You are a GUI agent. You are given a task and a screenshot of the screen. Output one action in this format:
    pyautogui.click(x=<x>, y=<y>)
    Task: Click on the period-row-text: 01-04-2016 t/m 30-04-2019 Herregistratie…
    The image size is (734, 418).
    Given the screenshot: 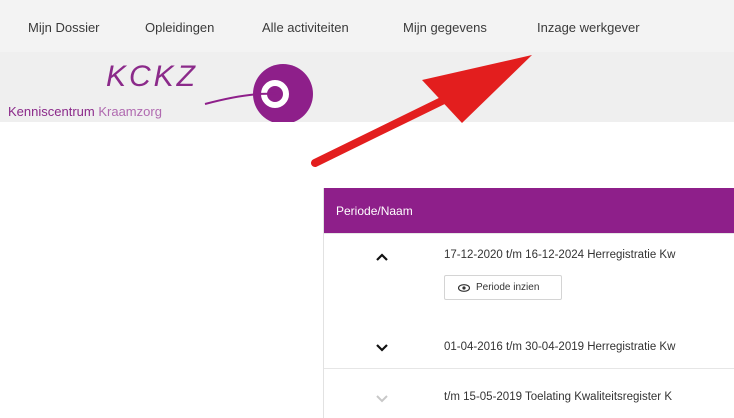 What is the action you would take?
    pyautogui.click(x=560, y=347)
    